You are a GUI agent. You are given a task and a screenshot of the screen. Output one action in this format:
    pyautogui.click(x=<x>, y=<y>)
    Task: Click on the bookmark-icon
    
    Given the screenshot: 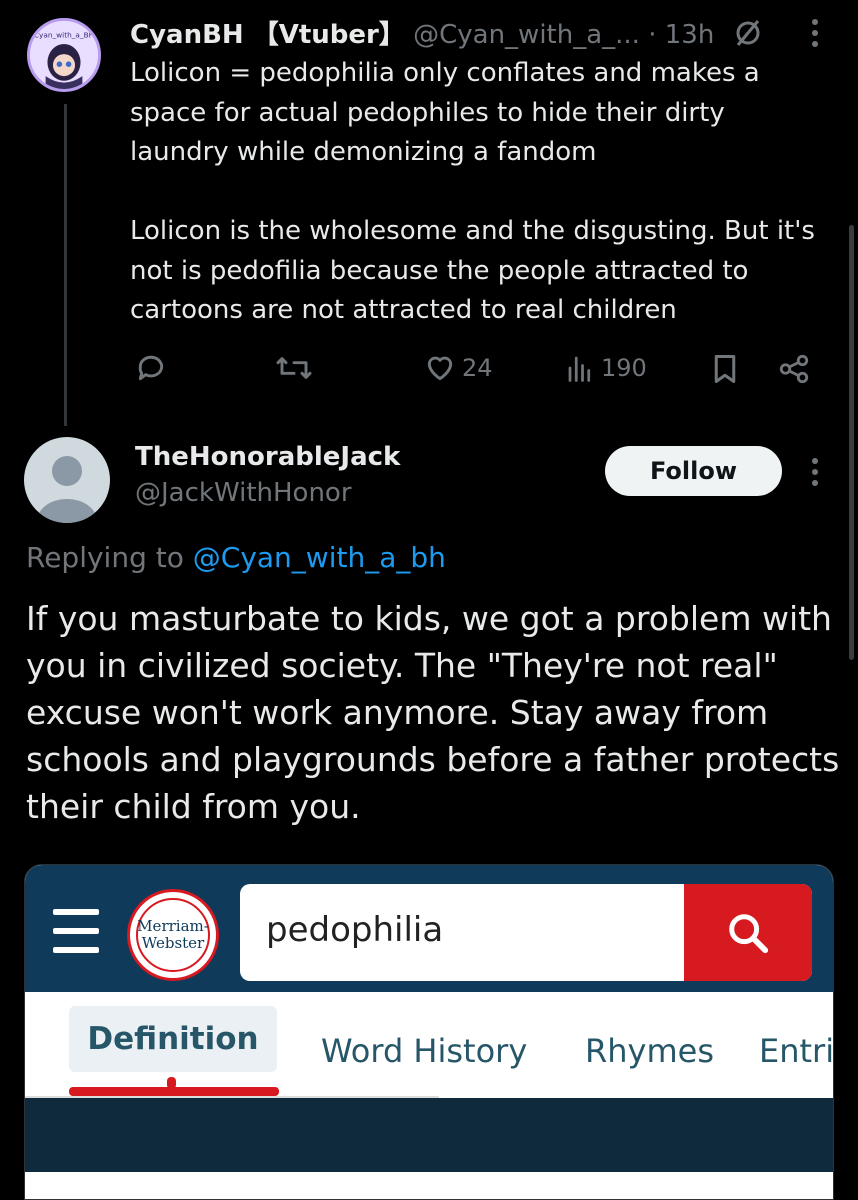 What is the action you would take?
    pyautogui.click(x=725, y=369)
    